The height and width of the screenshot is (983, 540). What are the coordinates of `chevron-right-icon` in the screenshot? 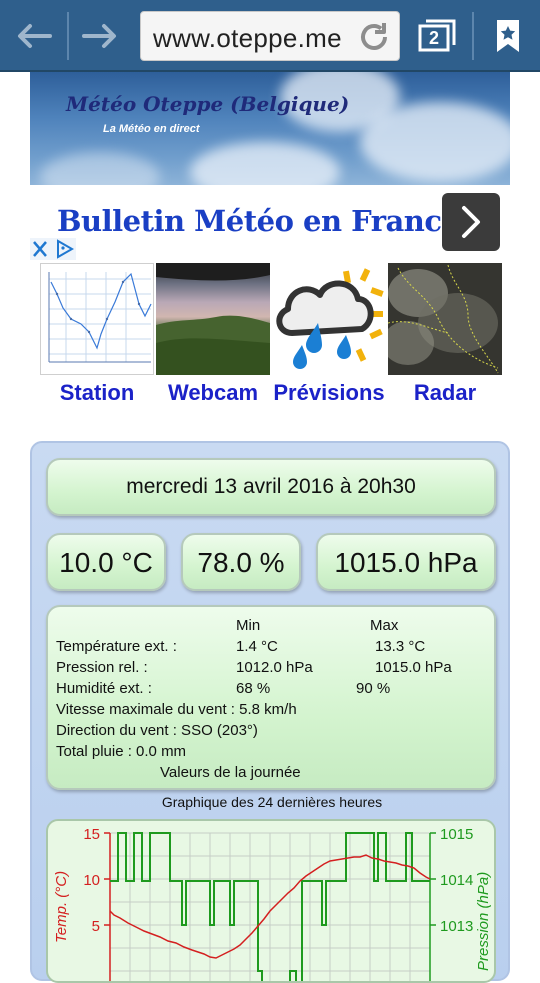 It's located at (471, 222).